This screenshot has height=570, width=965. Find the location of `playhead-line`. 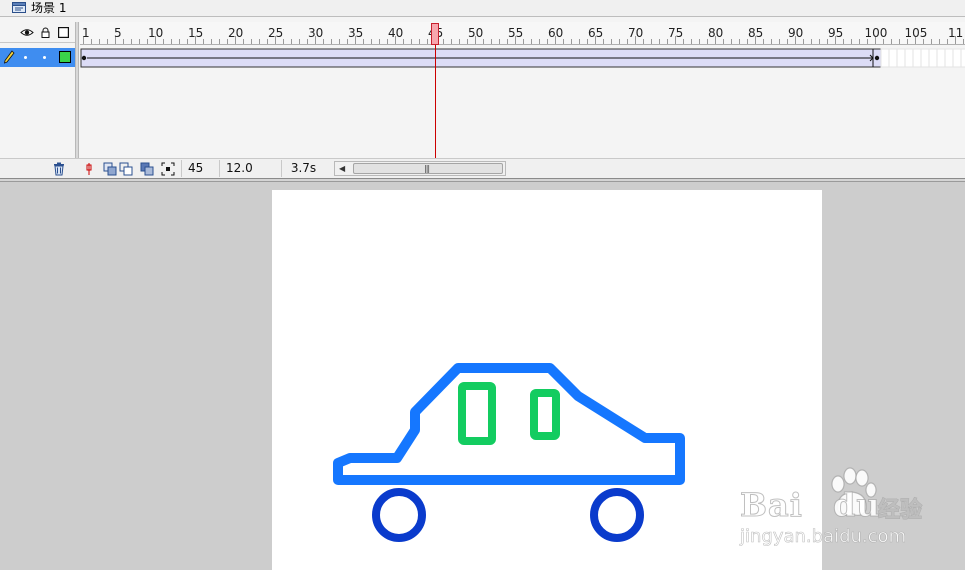

playhead-line is located at coordinates (435, 101).